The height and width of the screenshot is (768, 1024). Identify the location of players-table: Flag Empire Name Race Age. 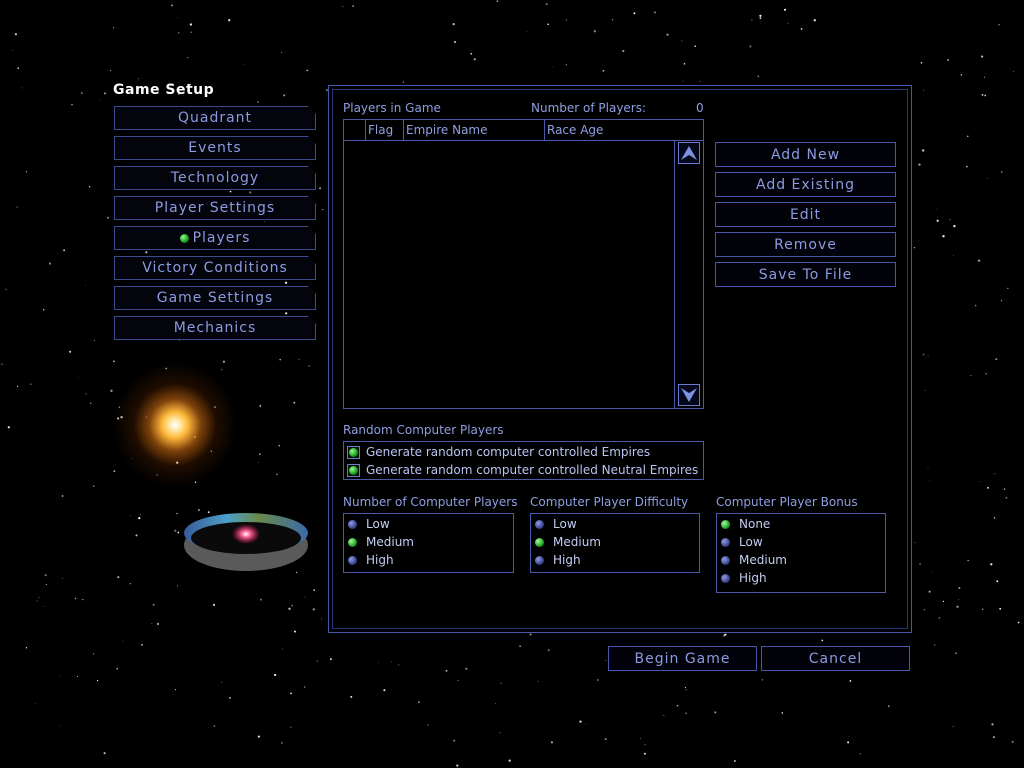
(523, 264).